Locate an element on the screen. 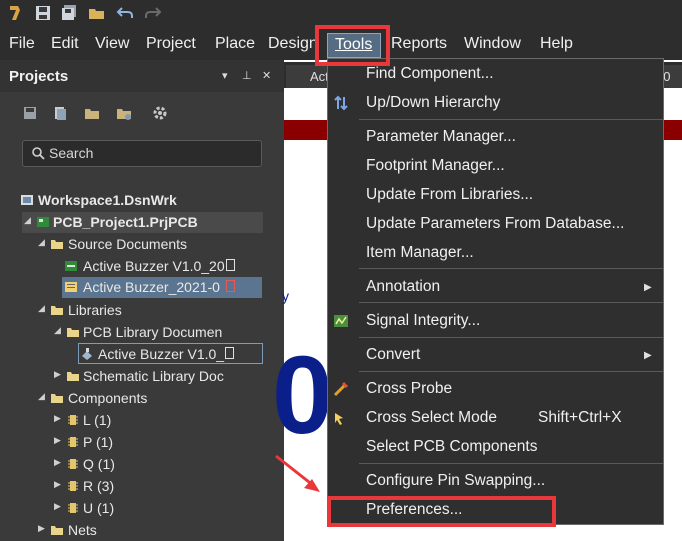 The height and width of the screenshot is (541, 682). menu-project: Project is located at coordinates (171, 44).